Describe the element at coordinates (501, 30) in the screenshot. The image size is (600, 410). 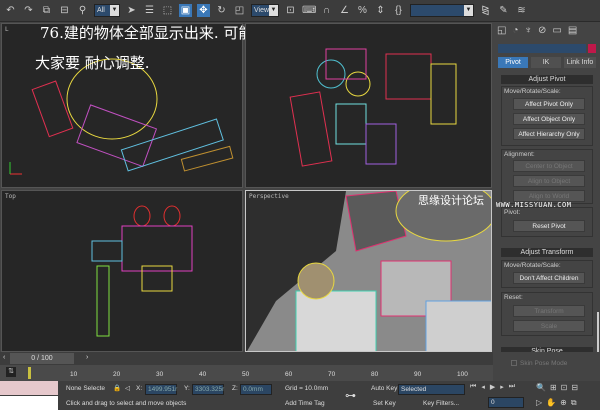
I see `create-panel-icon: ◱` at that location.